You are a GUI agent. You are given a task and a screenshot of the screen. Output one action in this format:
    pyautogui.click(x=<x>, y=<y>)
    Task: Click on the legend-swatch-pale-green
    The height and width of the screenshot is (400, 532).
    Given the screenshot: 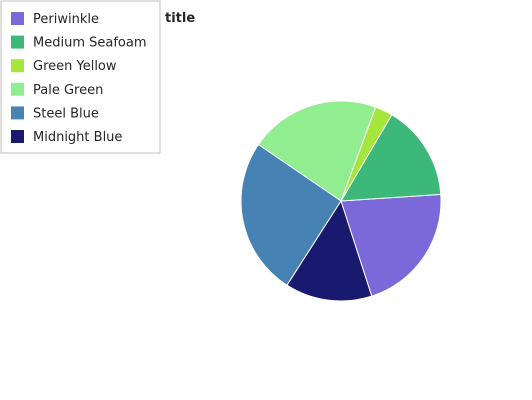 What is the action you would take?
    pyautogui.click(x=17, y=89)
    